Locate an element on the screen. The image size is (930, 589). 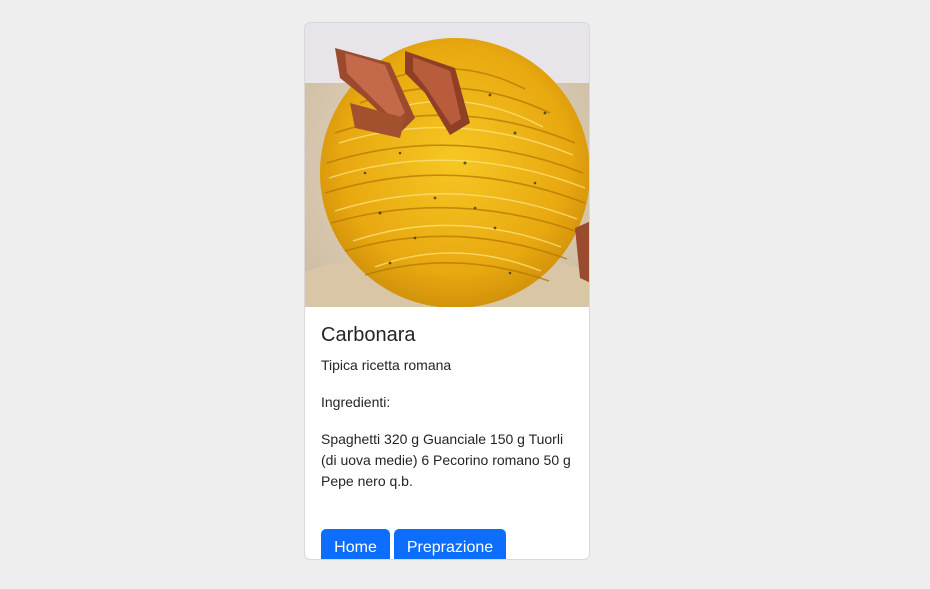
recipe-subtitle: Tipica ricetta romana is located at coordinates (386, 365).